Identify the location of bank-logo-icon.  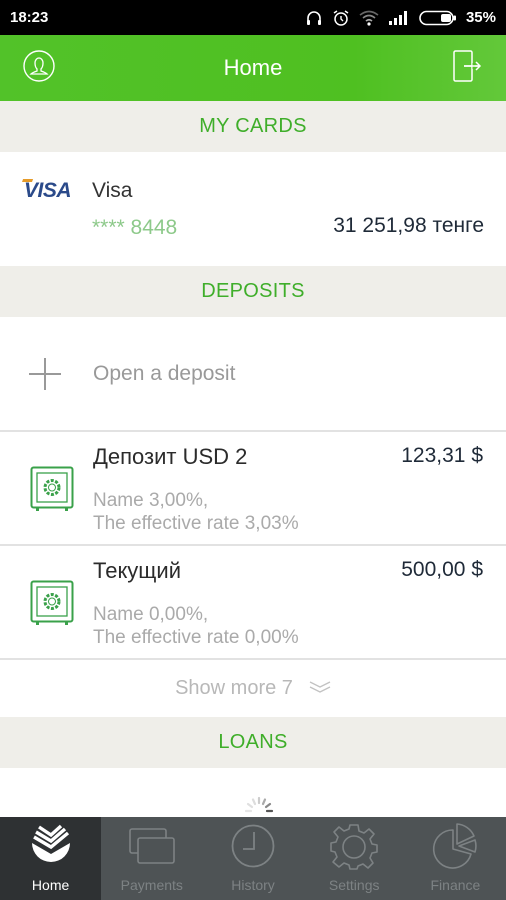
(51, 846).